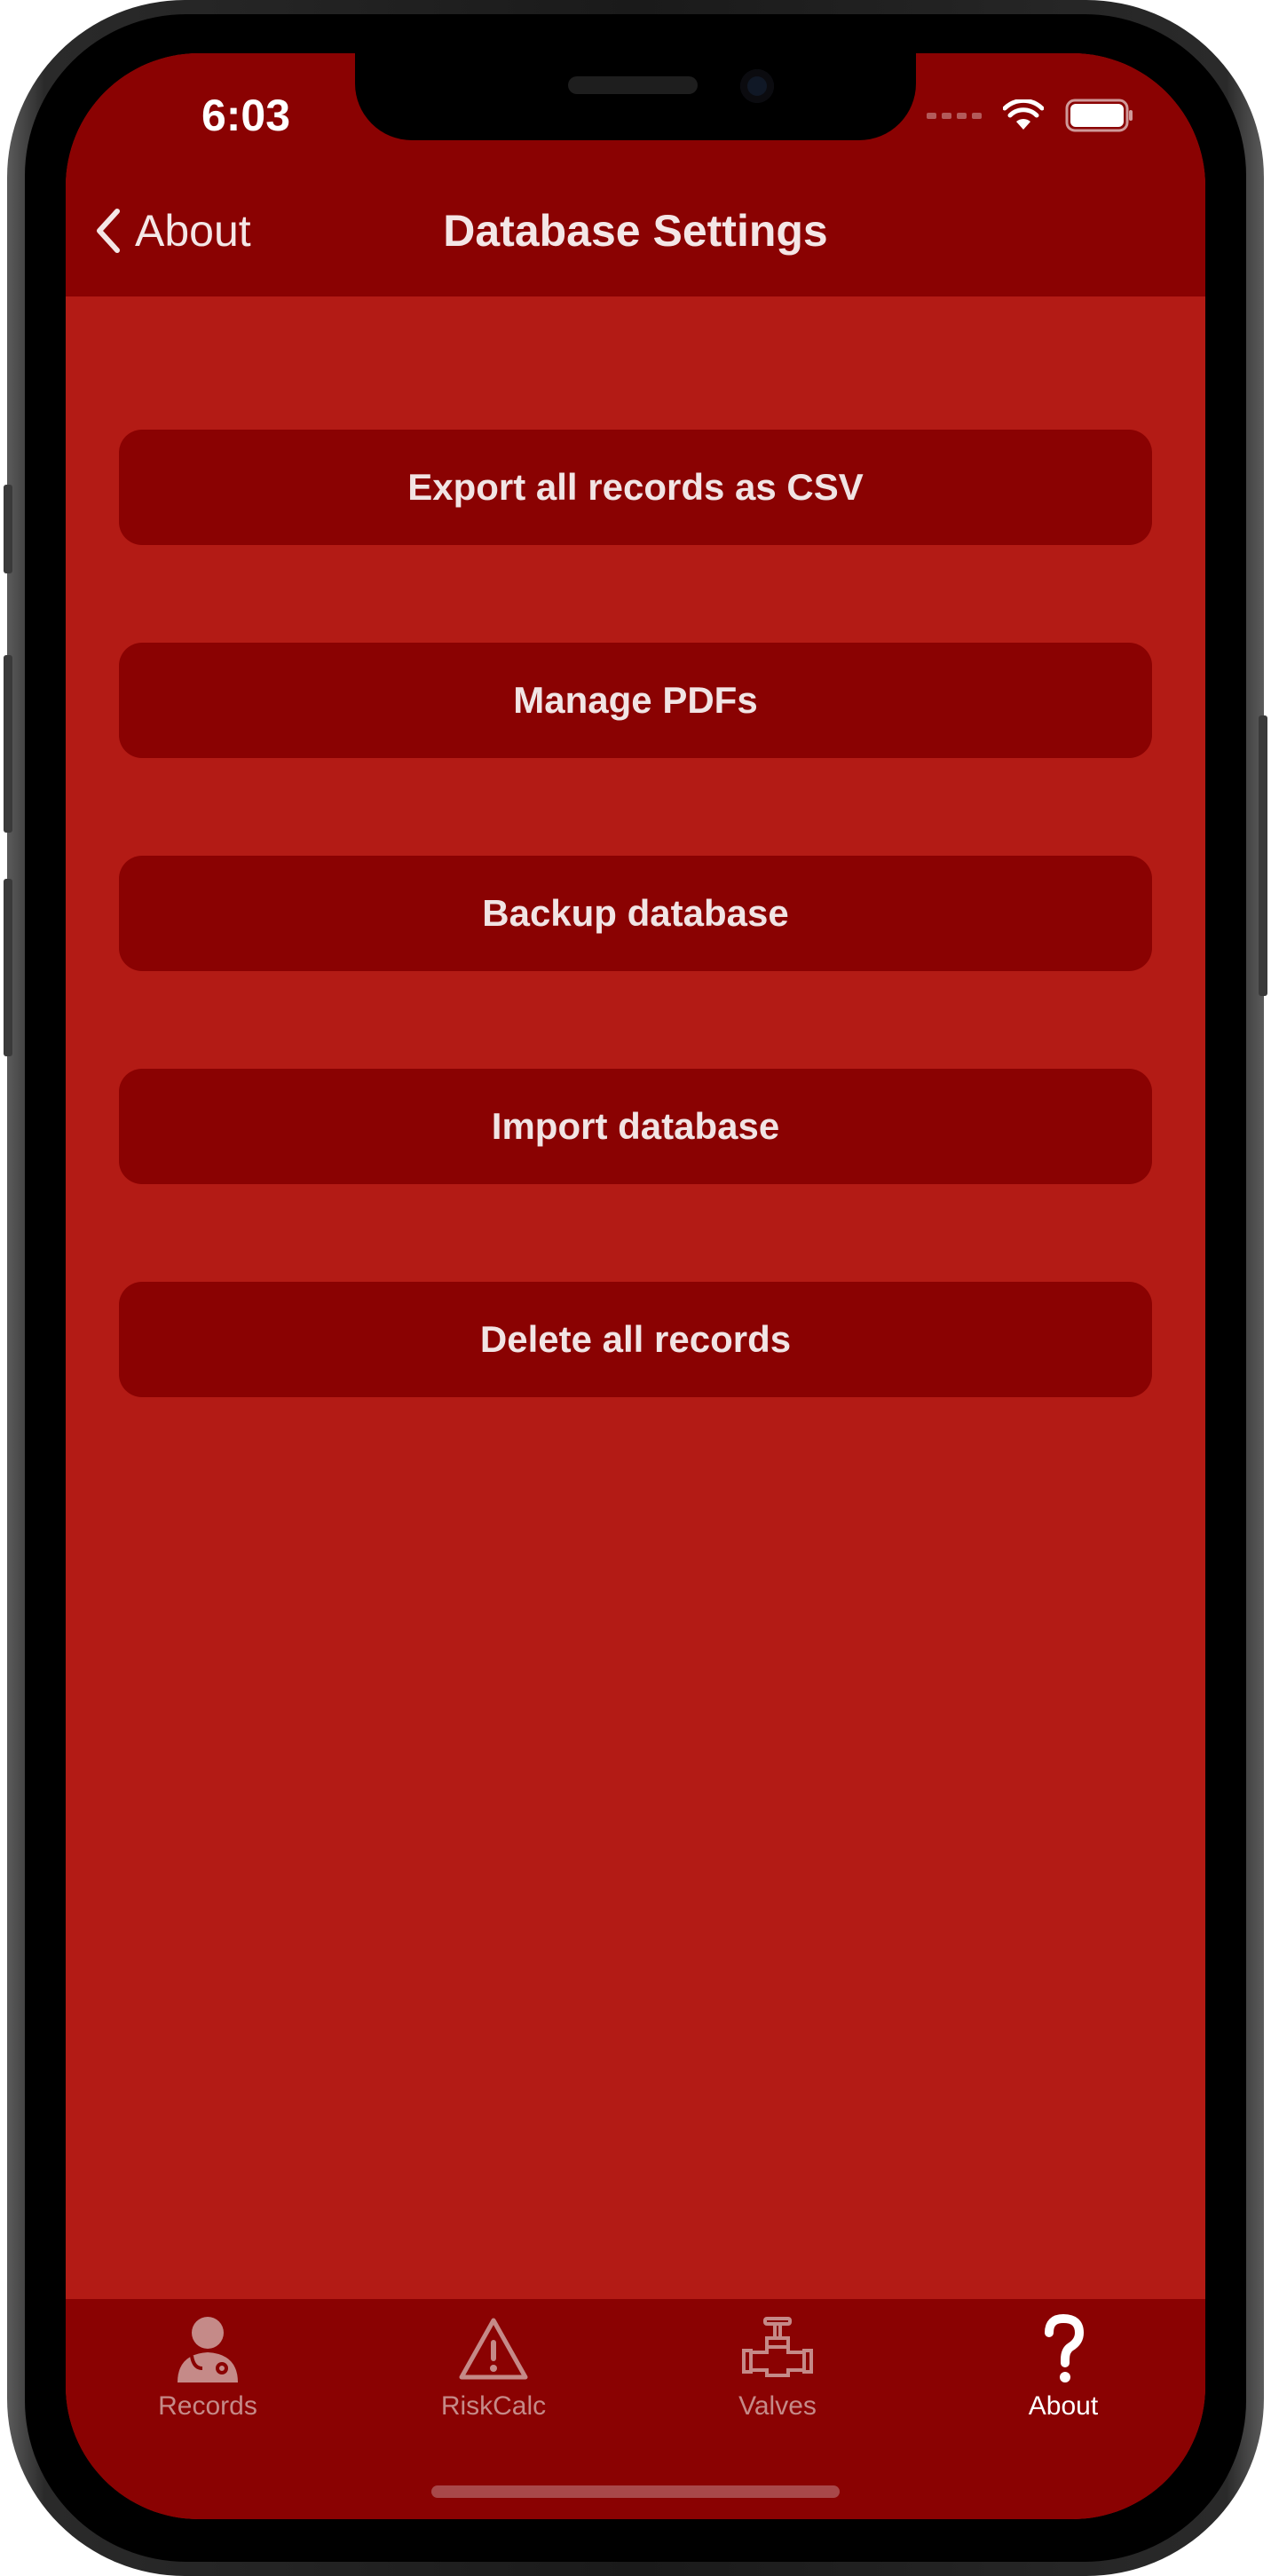 The image size is (1271, 2576). Describe the element at coordinates (955, 116) in the screenshot. I see `cellular-signal-icon` at that location.